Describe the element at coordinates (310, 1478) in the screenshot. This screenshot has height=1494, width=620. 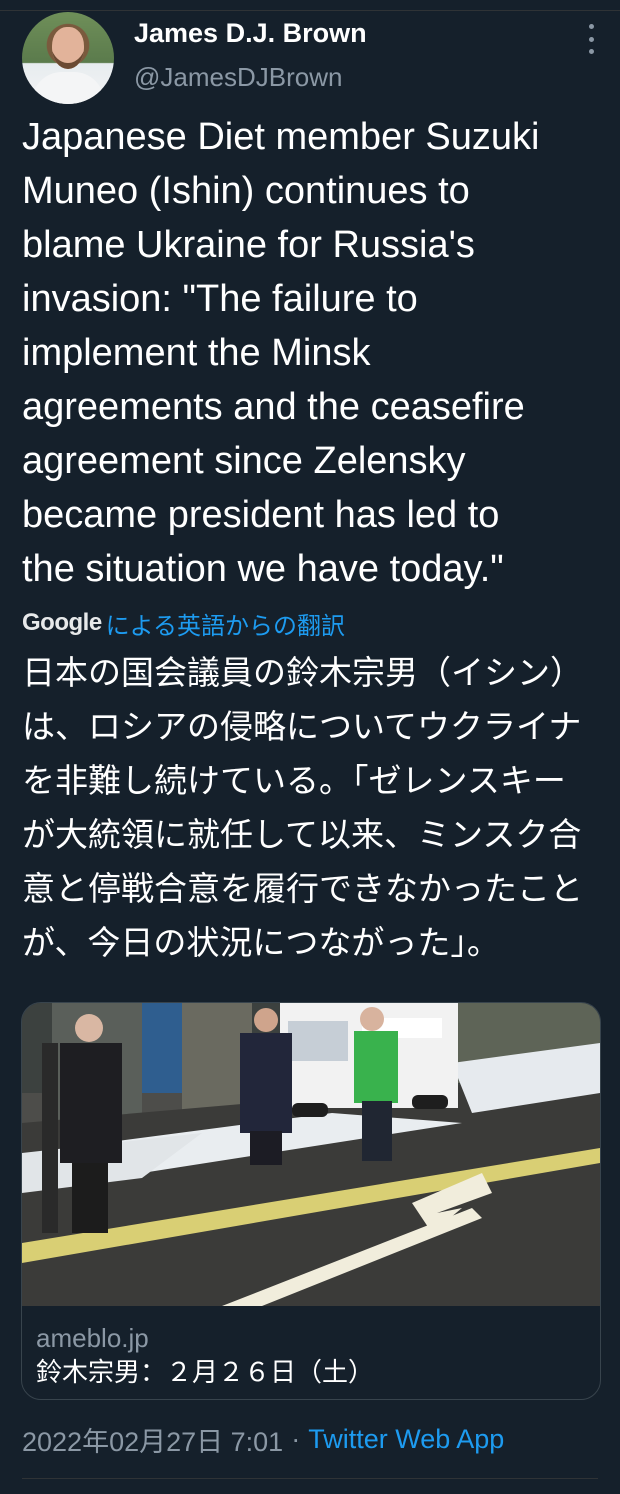
I see `bottom-divider` at that location.